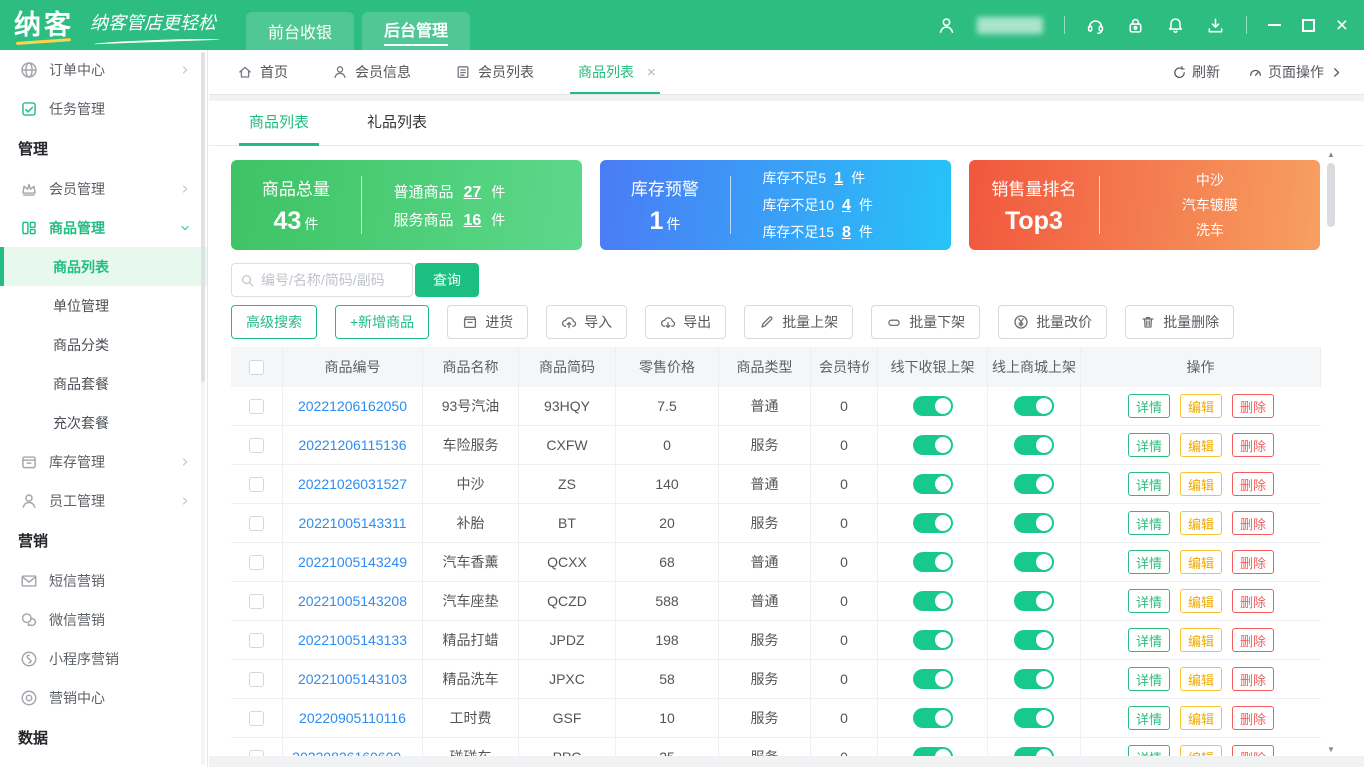 This screenshot has width=1364, height=767. What do you see at coordinates (1274, 25) in the screenshot?
I see `window-minimize-button` at bounding box center [1274, 25].